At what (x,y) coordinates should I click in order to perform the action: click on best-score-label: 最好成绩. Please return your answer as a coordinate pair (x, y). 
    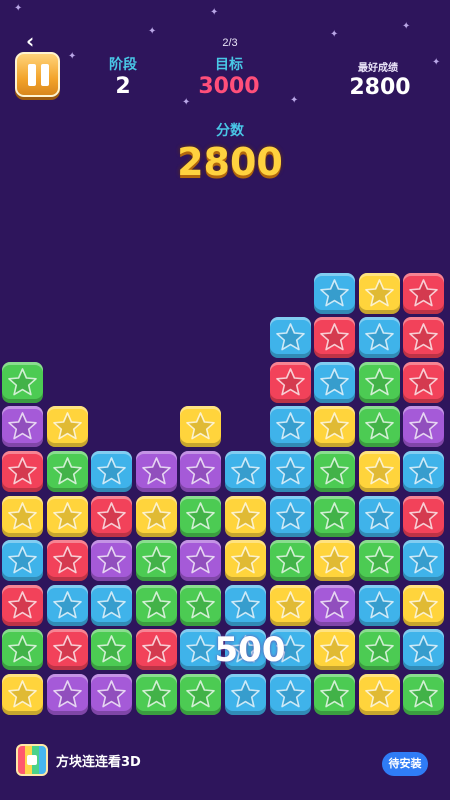
    Looking at the image, I should click on (378, 68).